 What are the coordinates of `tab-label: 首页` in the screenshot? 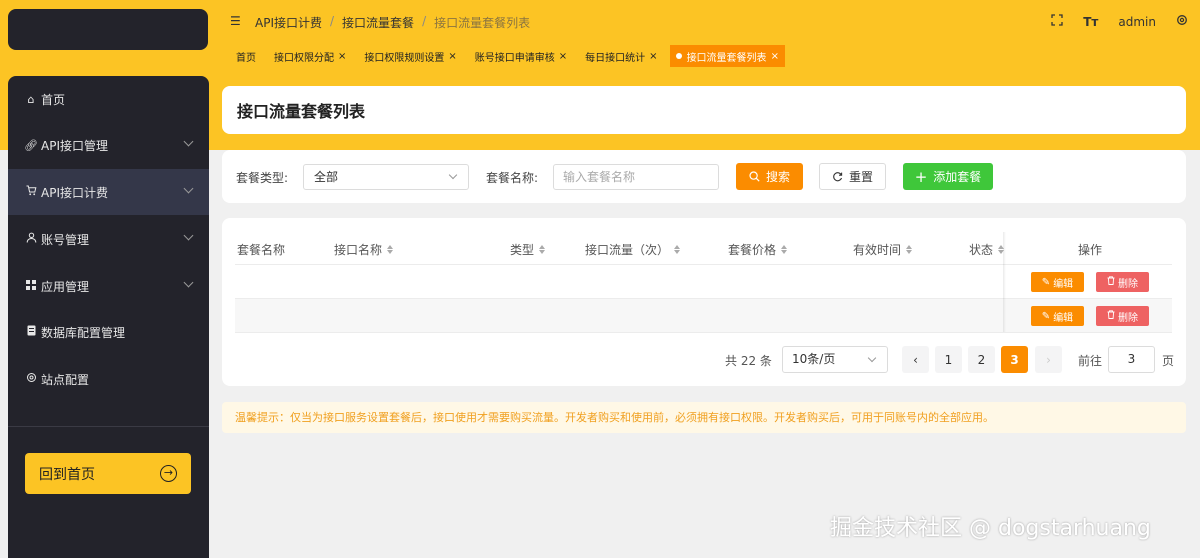 It's located at (246, 58).